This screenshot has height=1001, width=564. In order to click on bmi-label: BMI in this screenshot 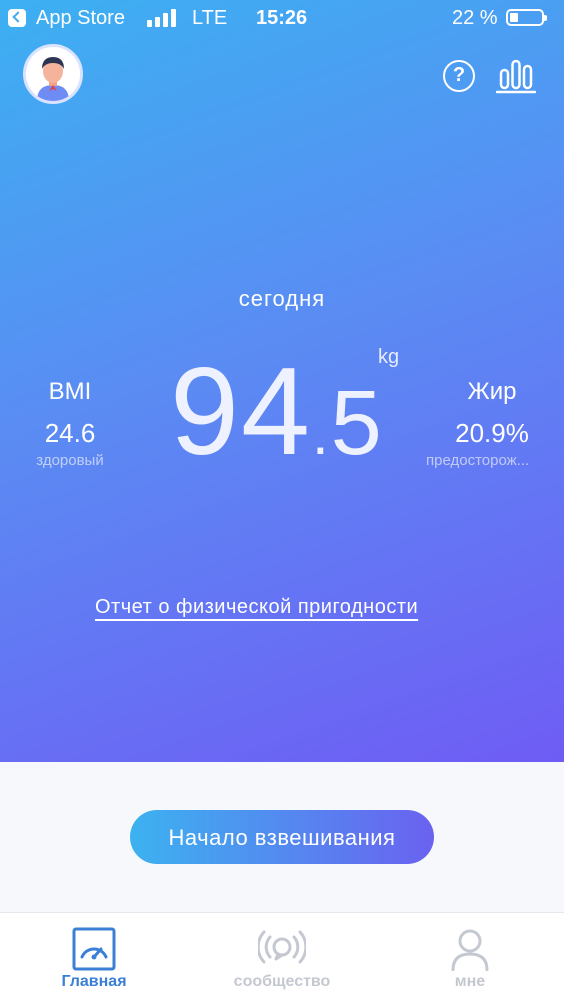, I will do `click(70, 391)`.